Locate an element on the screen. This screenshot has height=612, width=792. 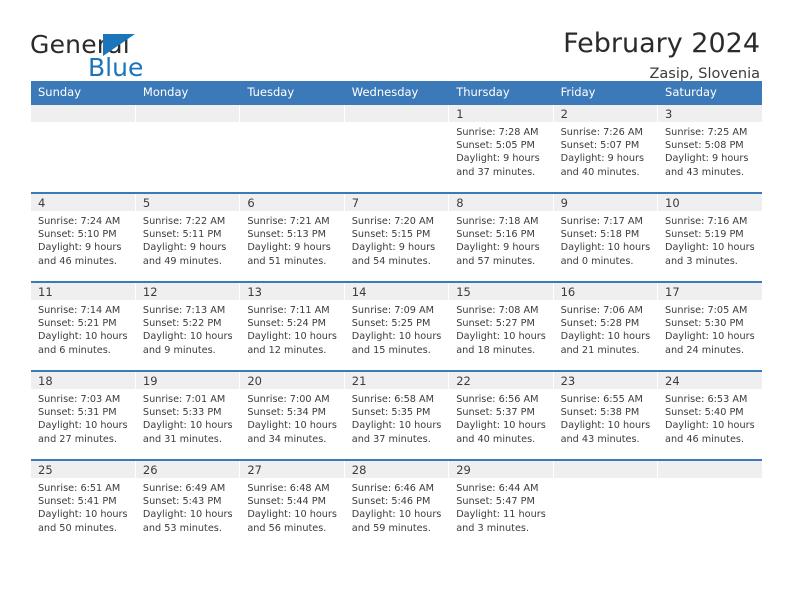
day-number: 22 is located at coordinates (501, 380).